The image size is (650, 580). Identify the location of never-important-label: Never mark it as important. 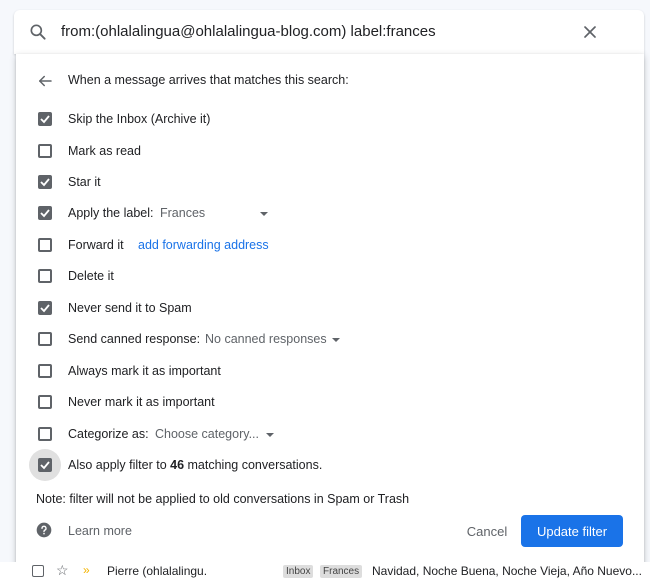
(141, 402).